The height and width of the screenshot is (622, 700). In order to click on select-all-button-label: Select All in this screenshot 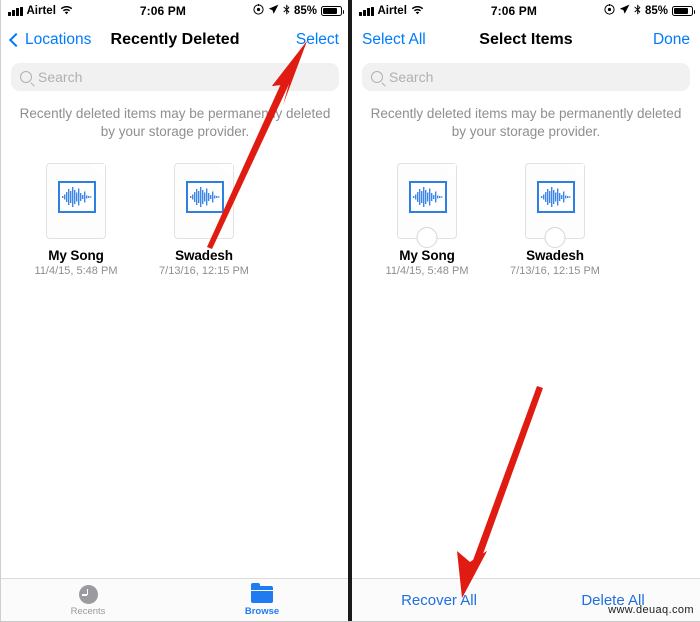, I will do `click(394, 39)`.